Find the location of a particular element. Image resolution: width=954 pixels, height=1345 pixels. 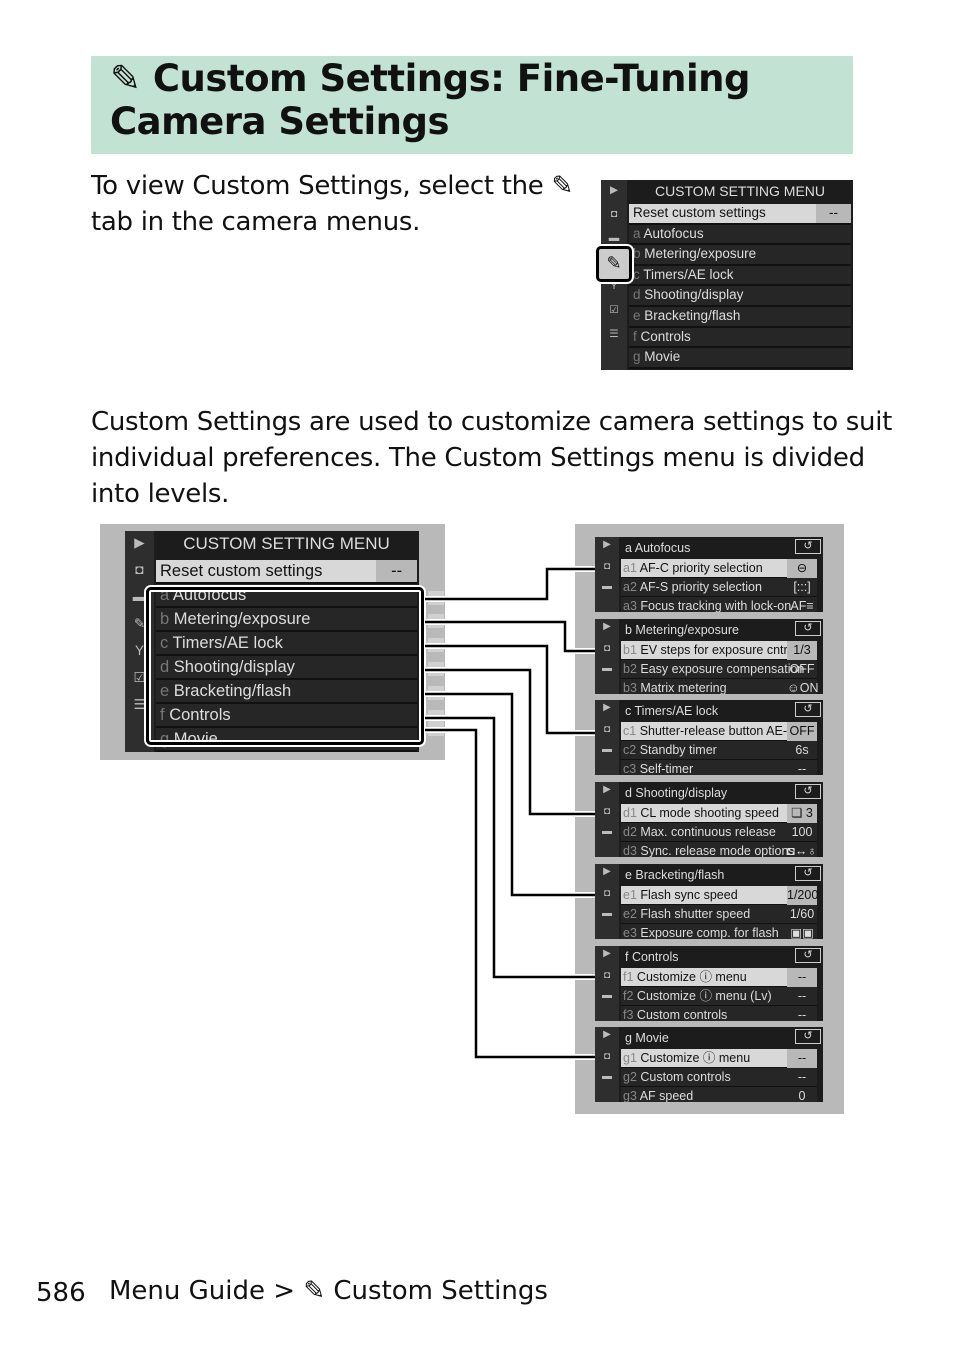

panel-title: b Metering/exposure is located at coordinates (682, 630).